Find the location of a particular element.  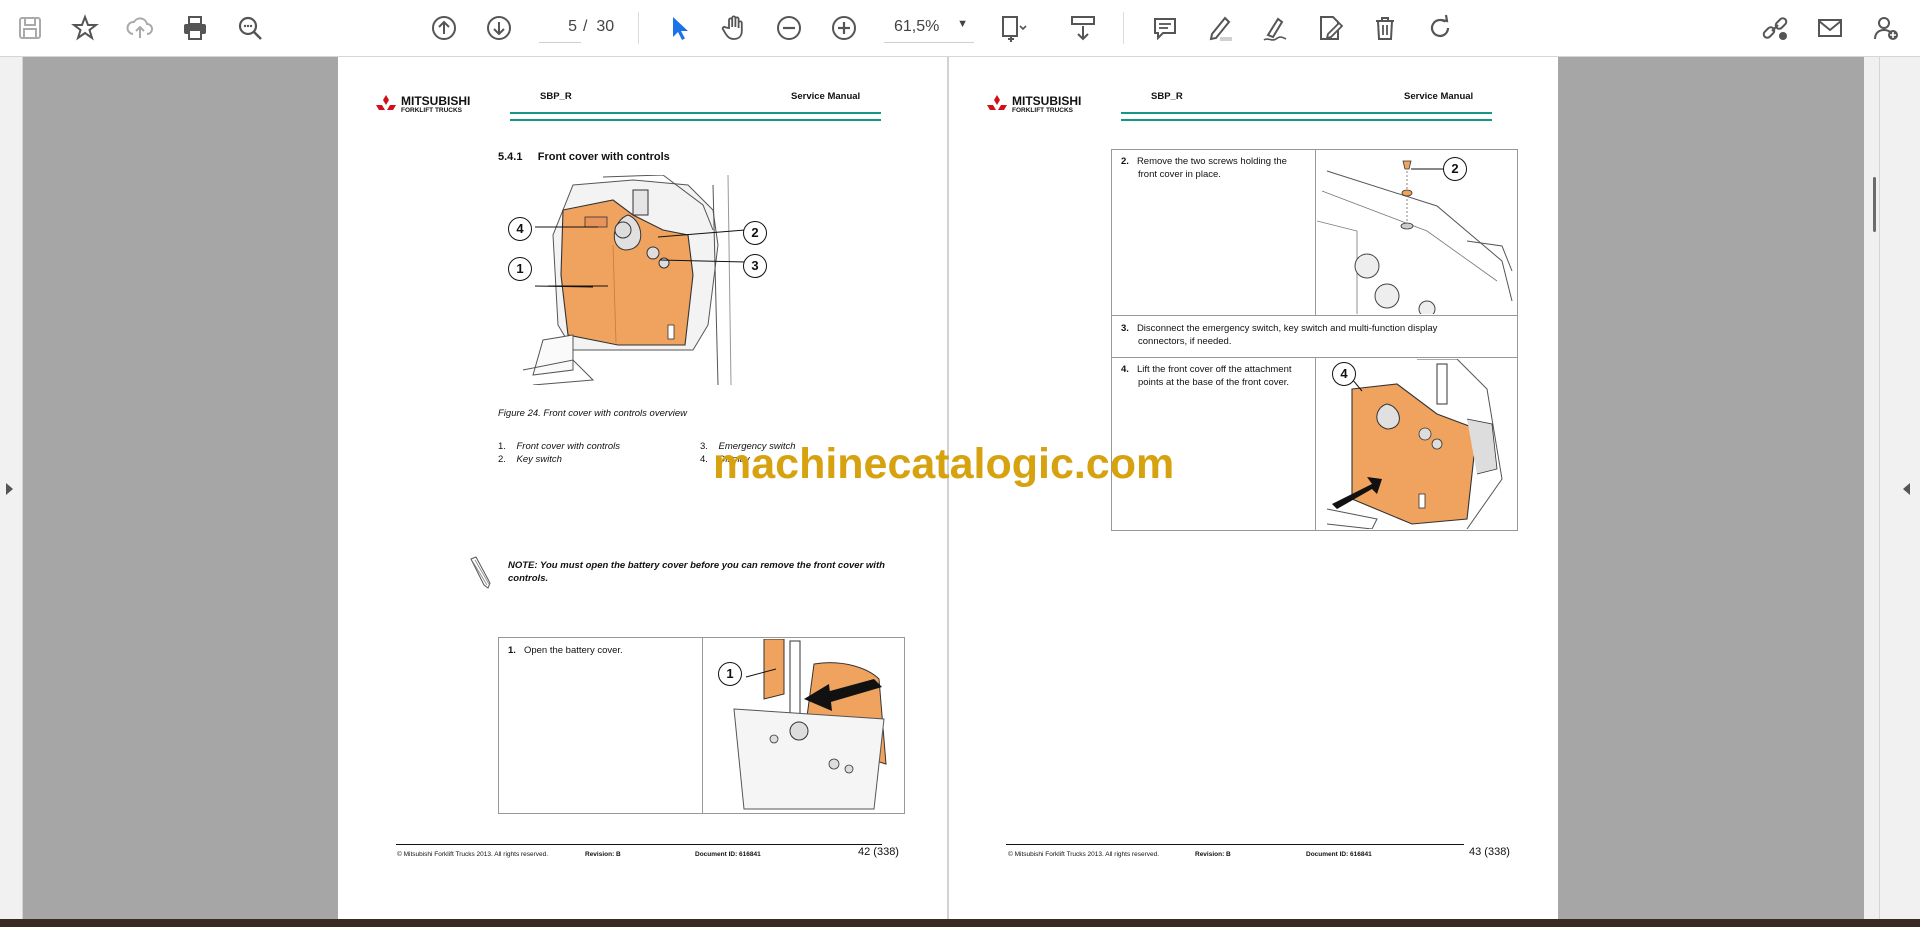

legend-item: 1. Front cover with controls is located at coordinates (559, 446).